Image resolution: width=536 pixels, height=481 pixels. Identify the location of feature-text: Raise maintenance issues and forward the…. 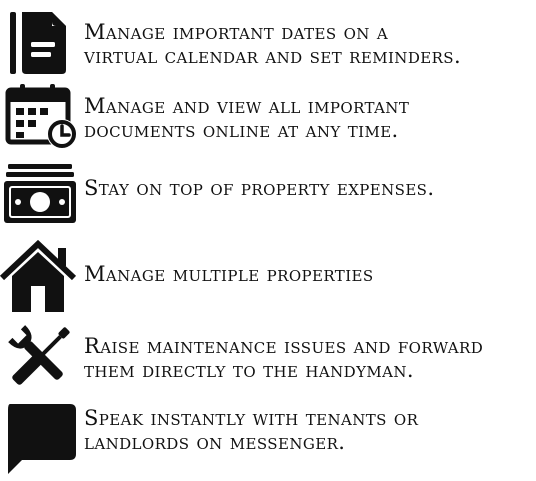
(283, 358).